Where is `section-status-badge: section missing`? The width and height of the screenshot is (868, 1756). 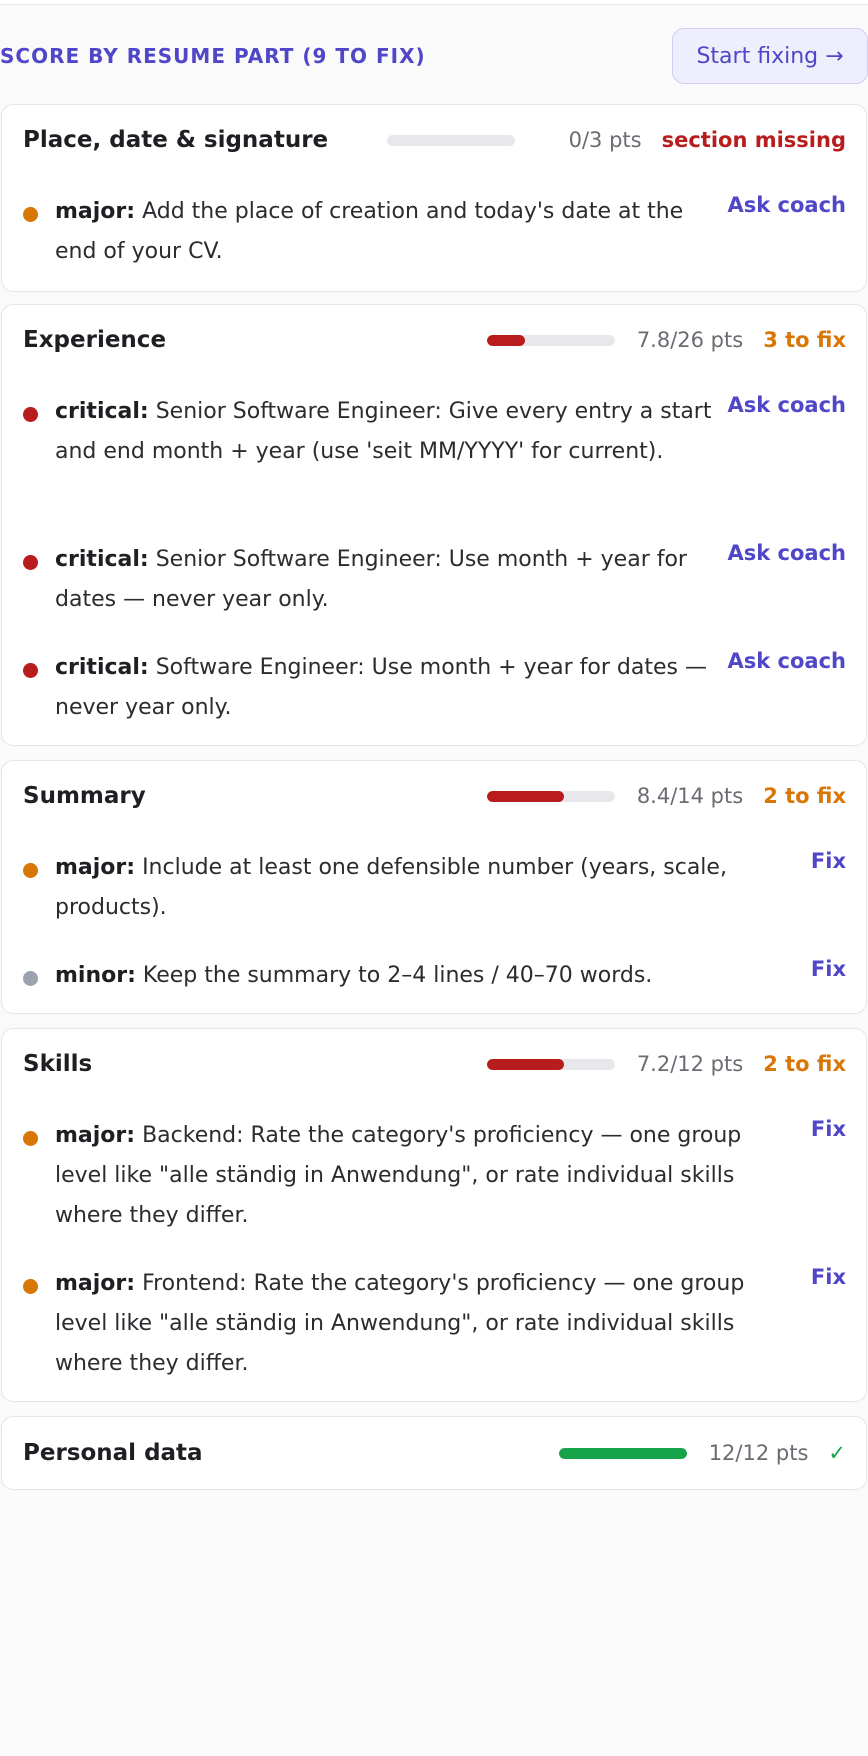
section-status-badge: section missing is located at coordinates (753, 140).